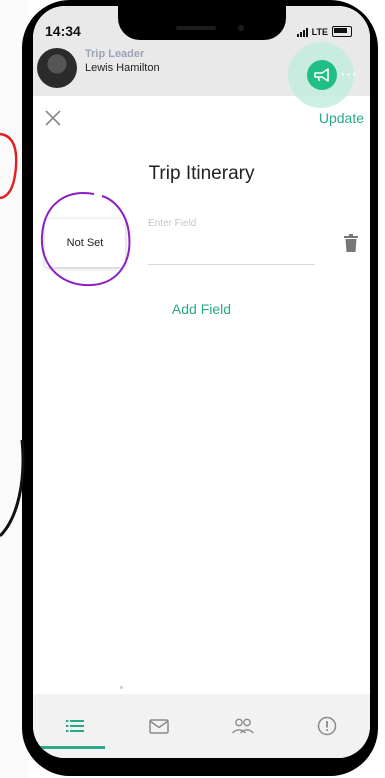 The image size is (385, 778). Describe the element at coordinates (115, 54) in the screenshot. I see `trip-leader-role: Trip Leader` at that location.